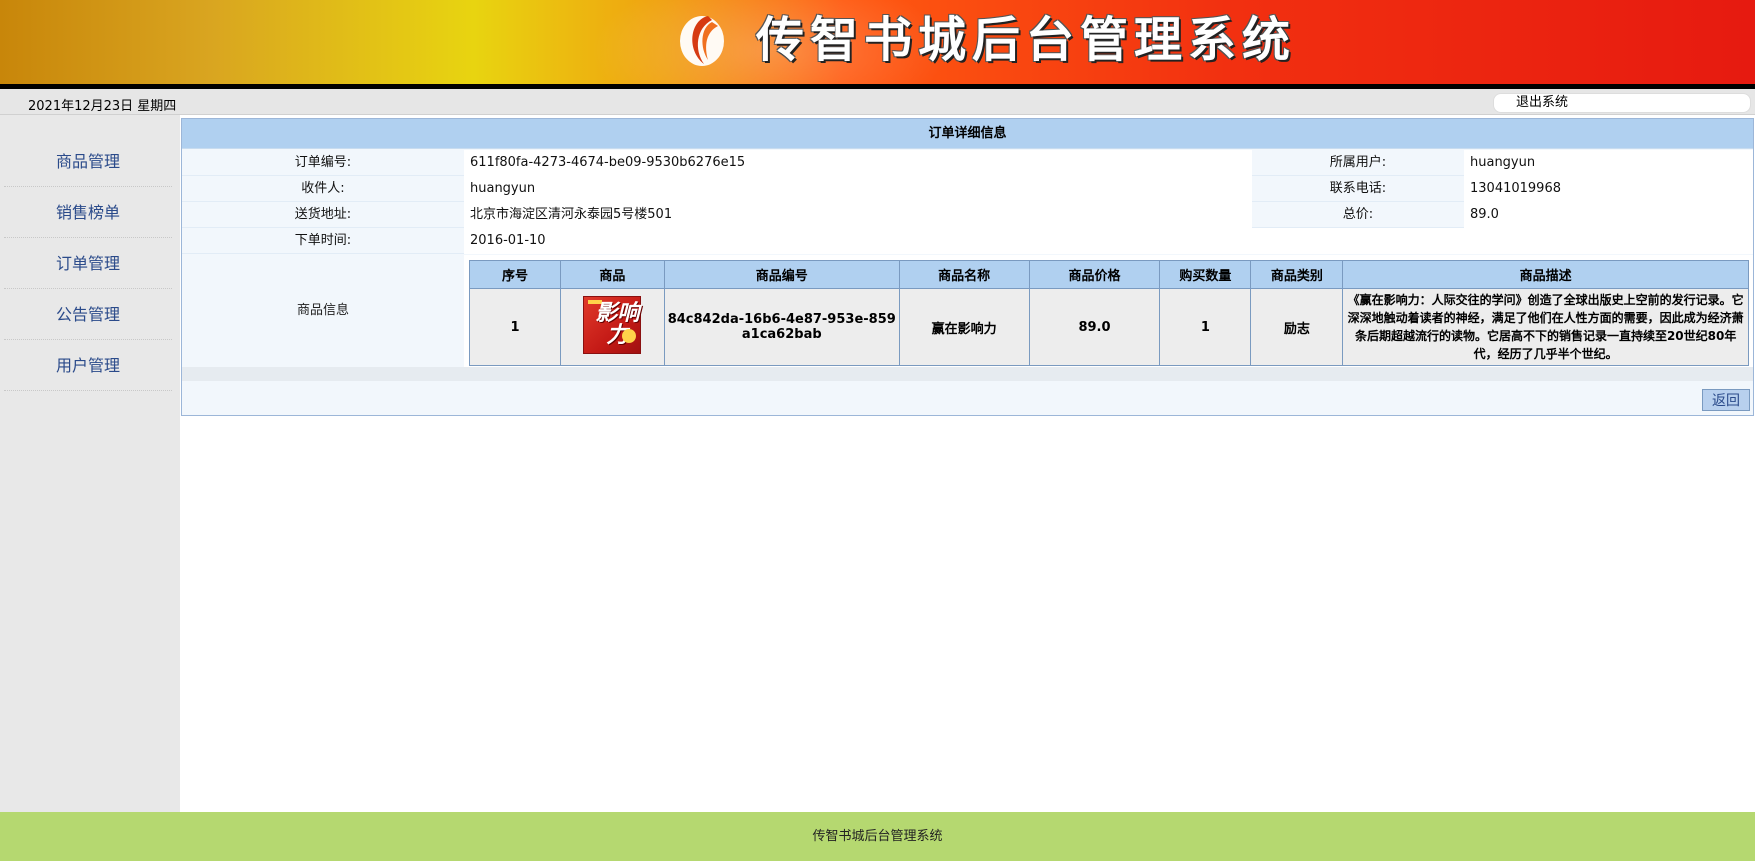  Describe the element at coordinates (1205, 274) in the screenshot. I see `column-header: 购买数量` at that location.